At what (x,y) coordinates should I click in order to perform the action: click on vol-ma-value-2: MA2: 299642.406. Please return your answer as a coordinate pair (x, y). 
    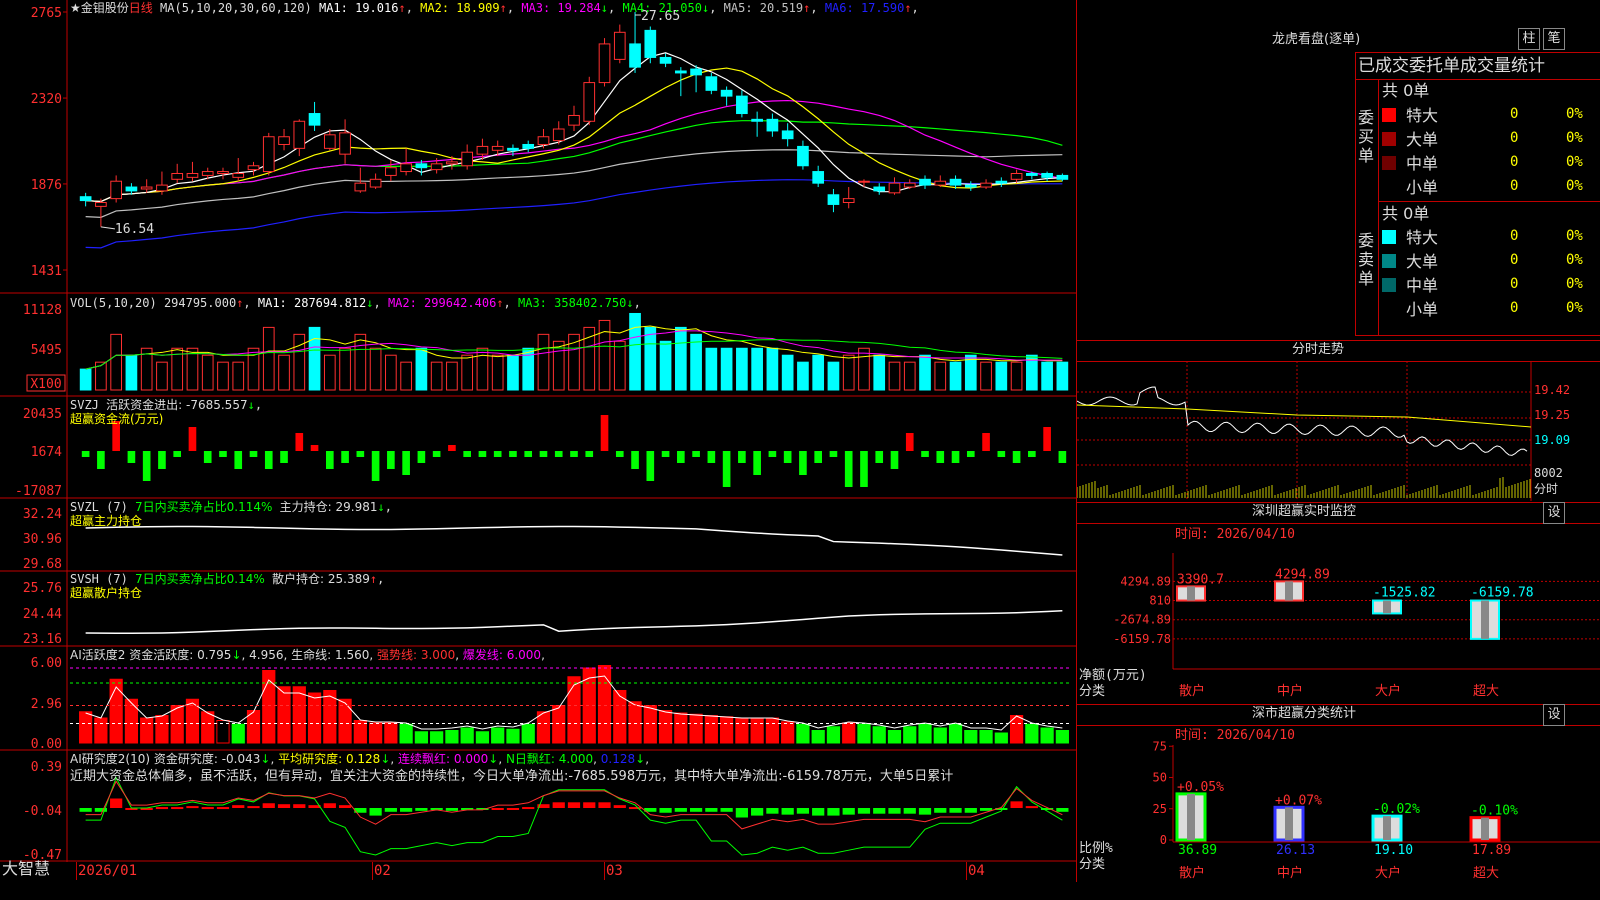
    Looking at the image, I should click on (442, 303).